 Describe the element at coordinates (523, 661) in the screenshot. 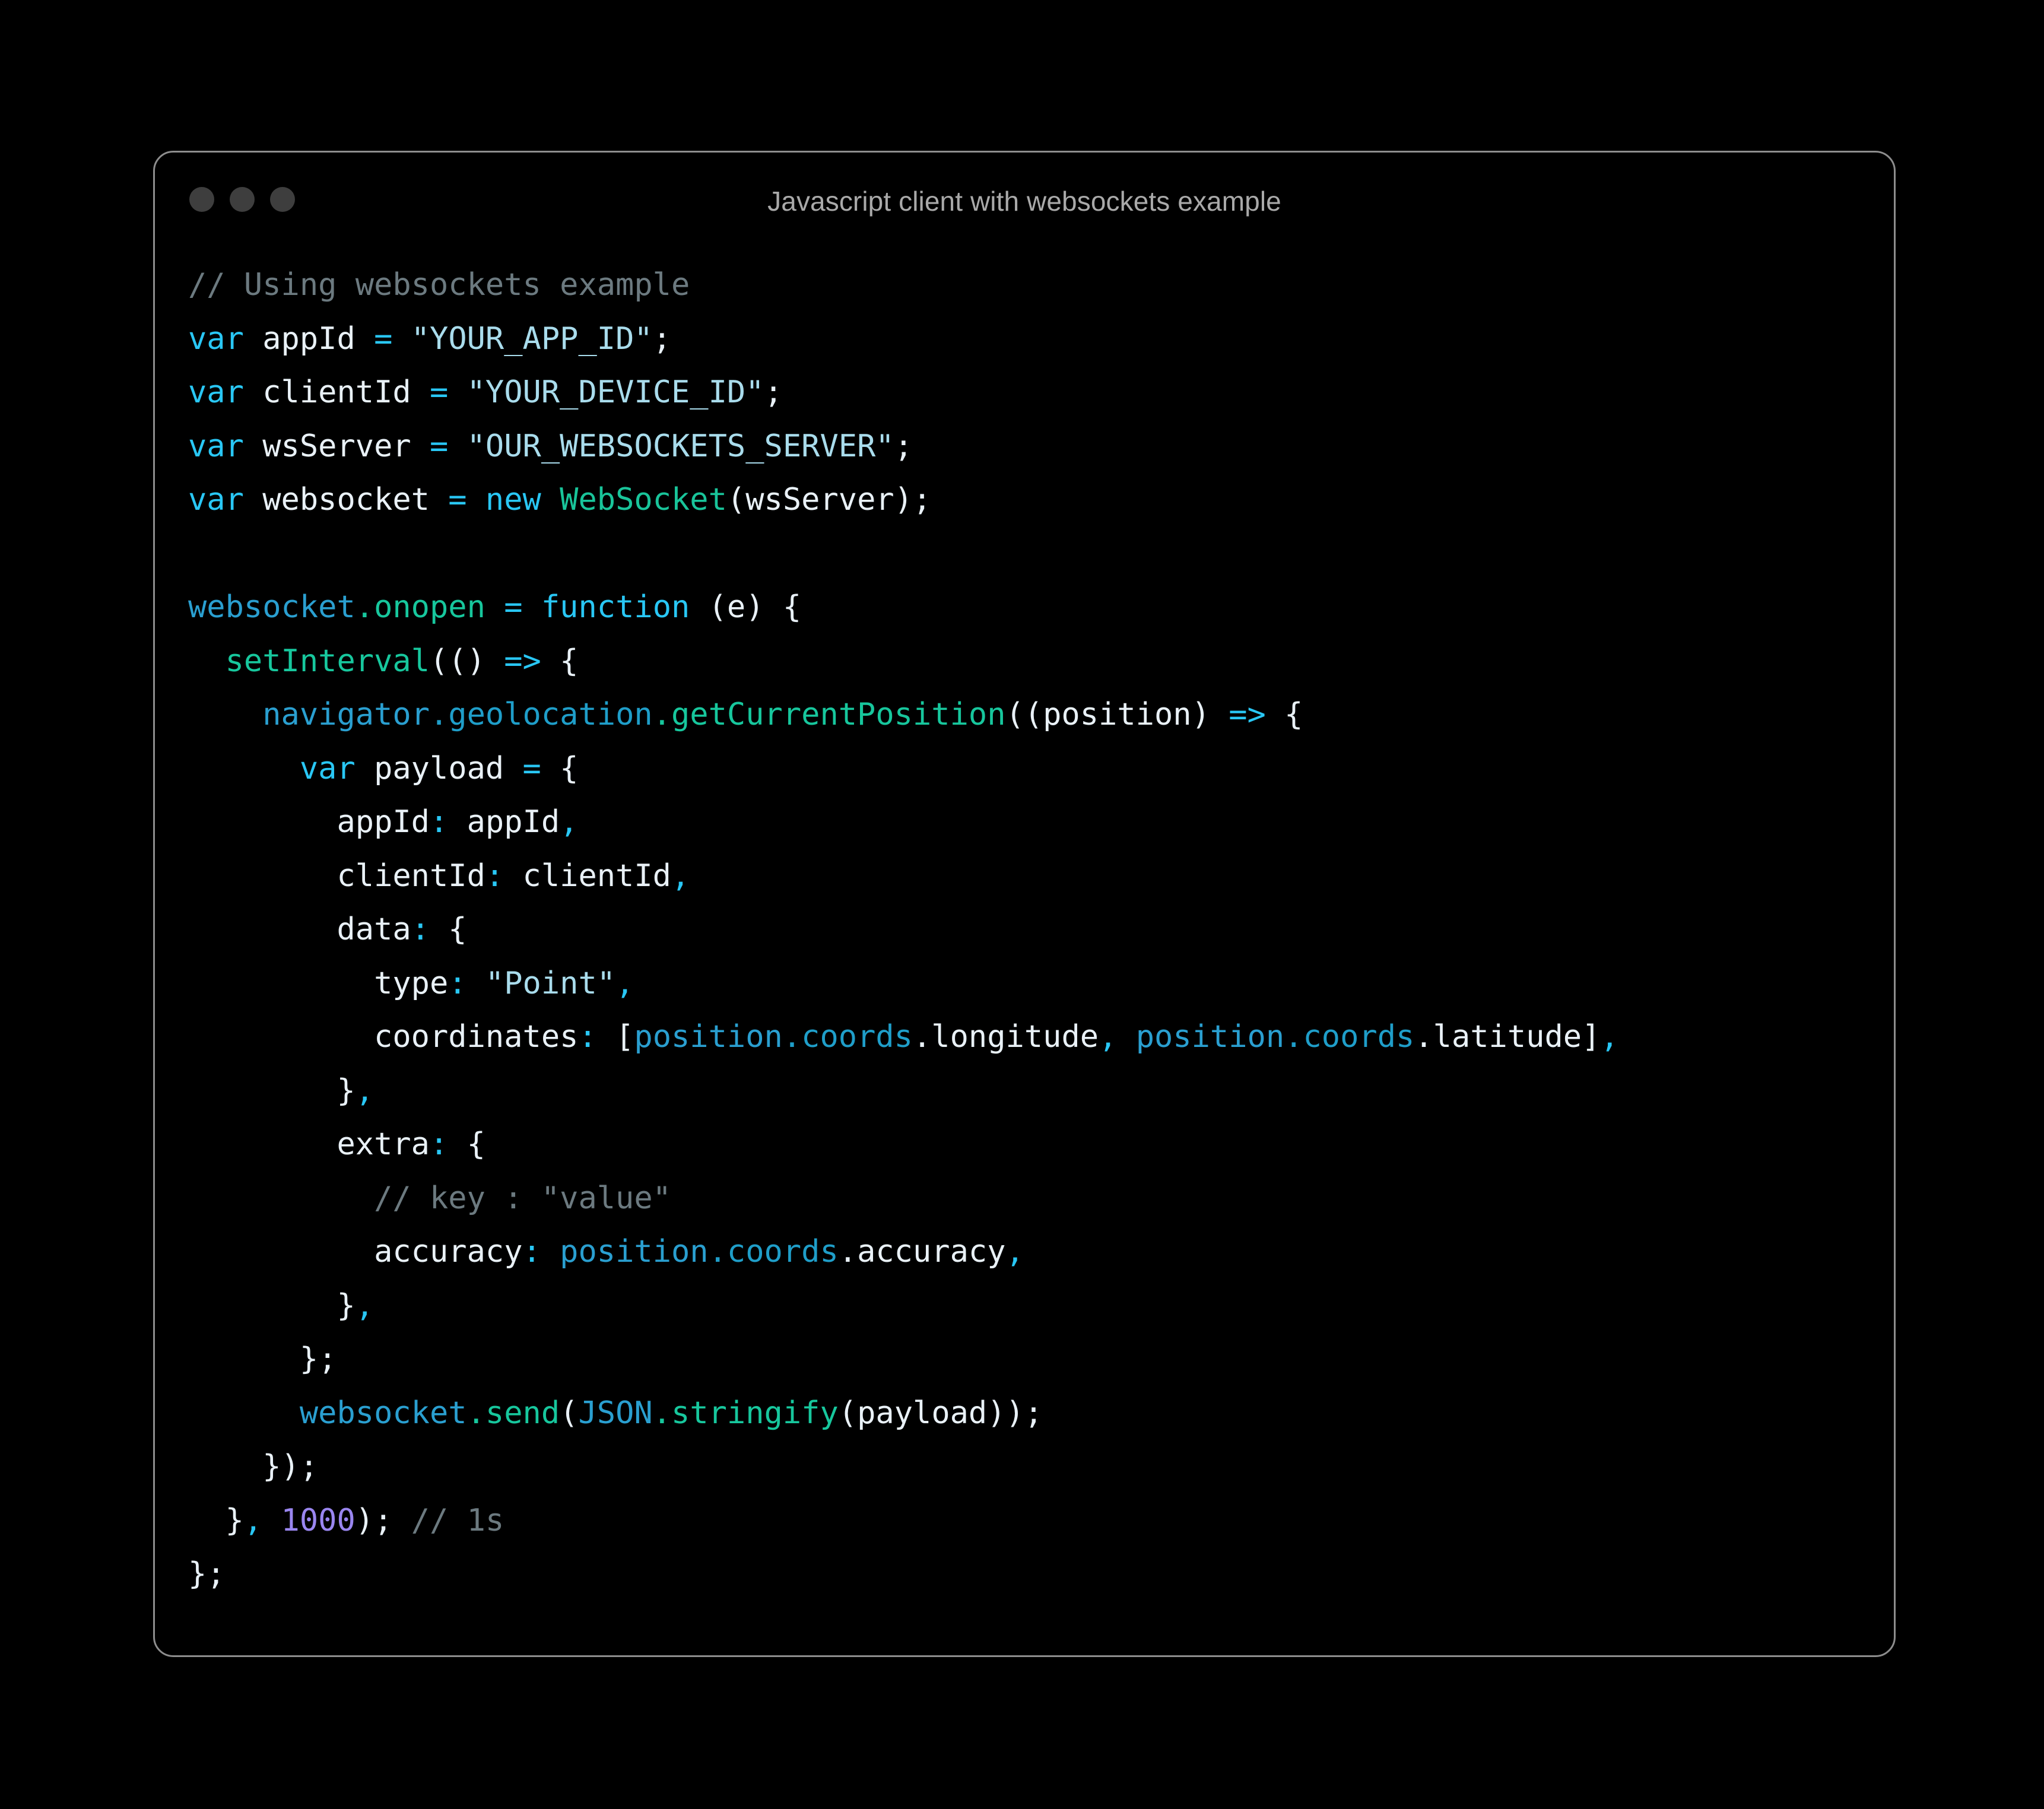

I see `code-token-operator: =>` at that location.